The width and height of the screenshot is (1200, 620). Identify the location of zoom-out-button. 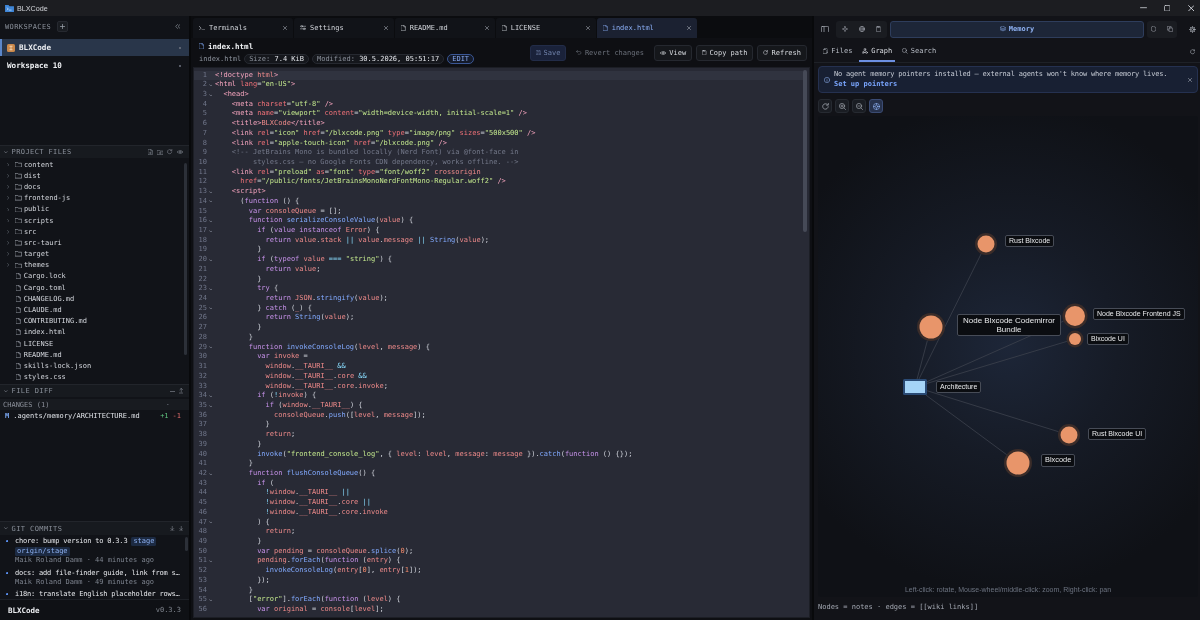
(859, 106).